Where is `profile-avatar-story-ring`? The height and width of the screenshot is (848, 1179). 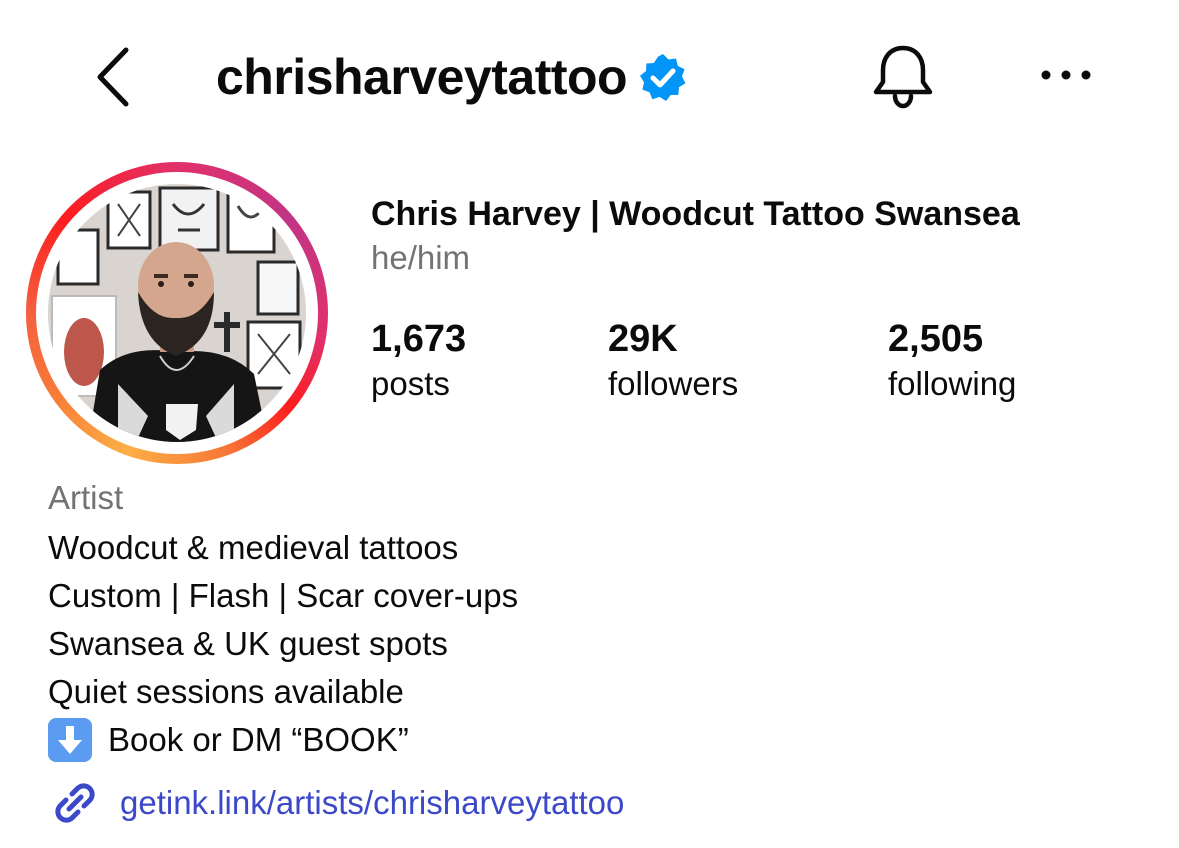
profile-avatar-story-ring is located at coordinates (177, 313).